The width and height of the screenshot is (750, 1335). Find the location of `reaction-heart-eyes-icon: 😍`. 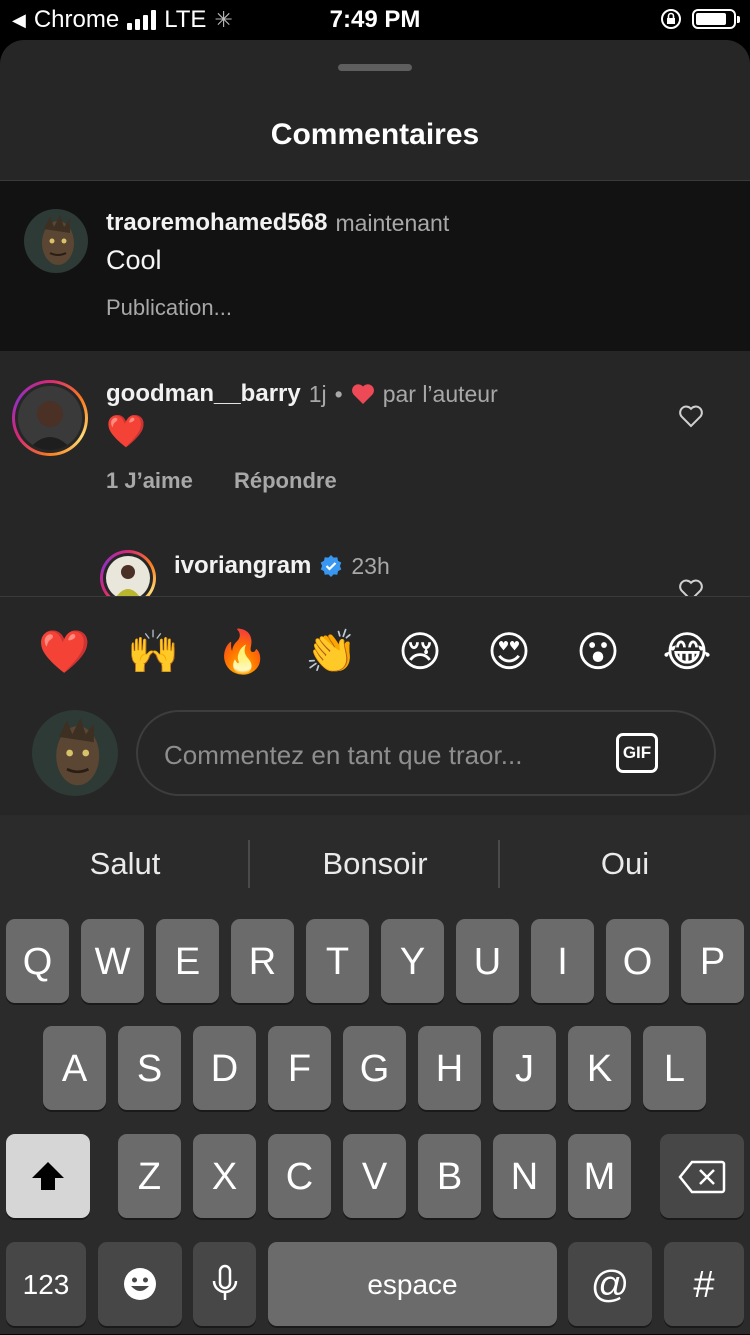

reaction-heart-eyes-icon: 😍 is located at coordinates (509, 652).